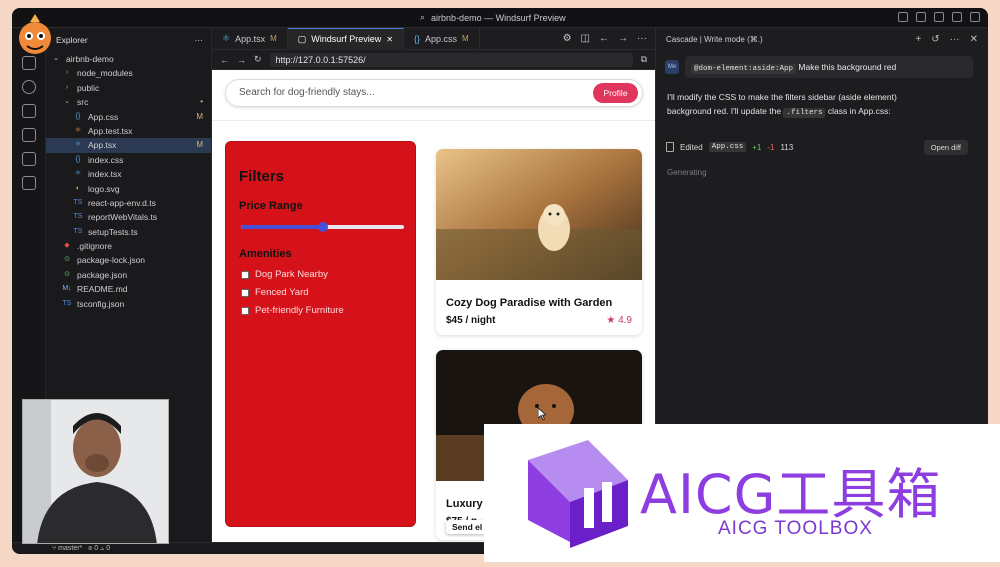 The image size is (1000, 567). I want to click on checkbox-pet-furniture: Pet-friendly Furniture, so click(292, 310).